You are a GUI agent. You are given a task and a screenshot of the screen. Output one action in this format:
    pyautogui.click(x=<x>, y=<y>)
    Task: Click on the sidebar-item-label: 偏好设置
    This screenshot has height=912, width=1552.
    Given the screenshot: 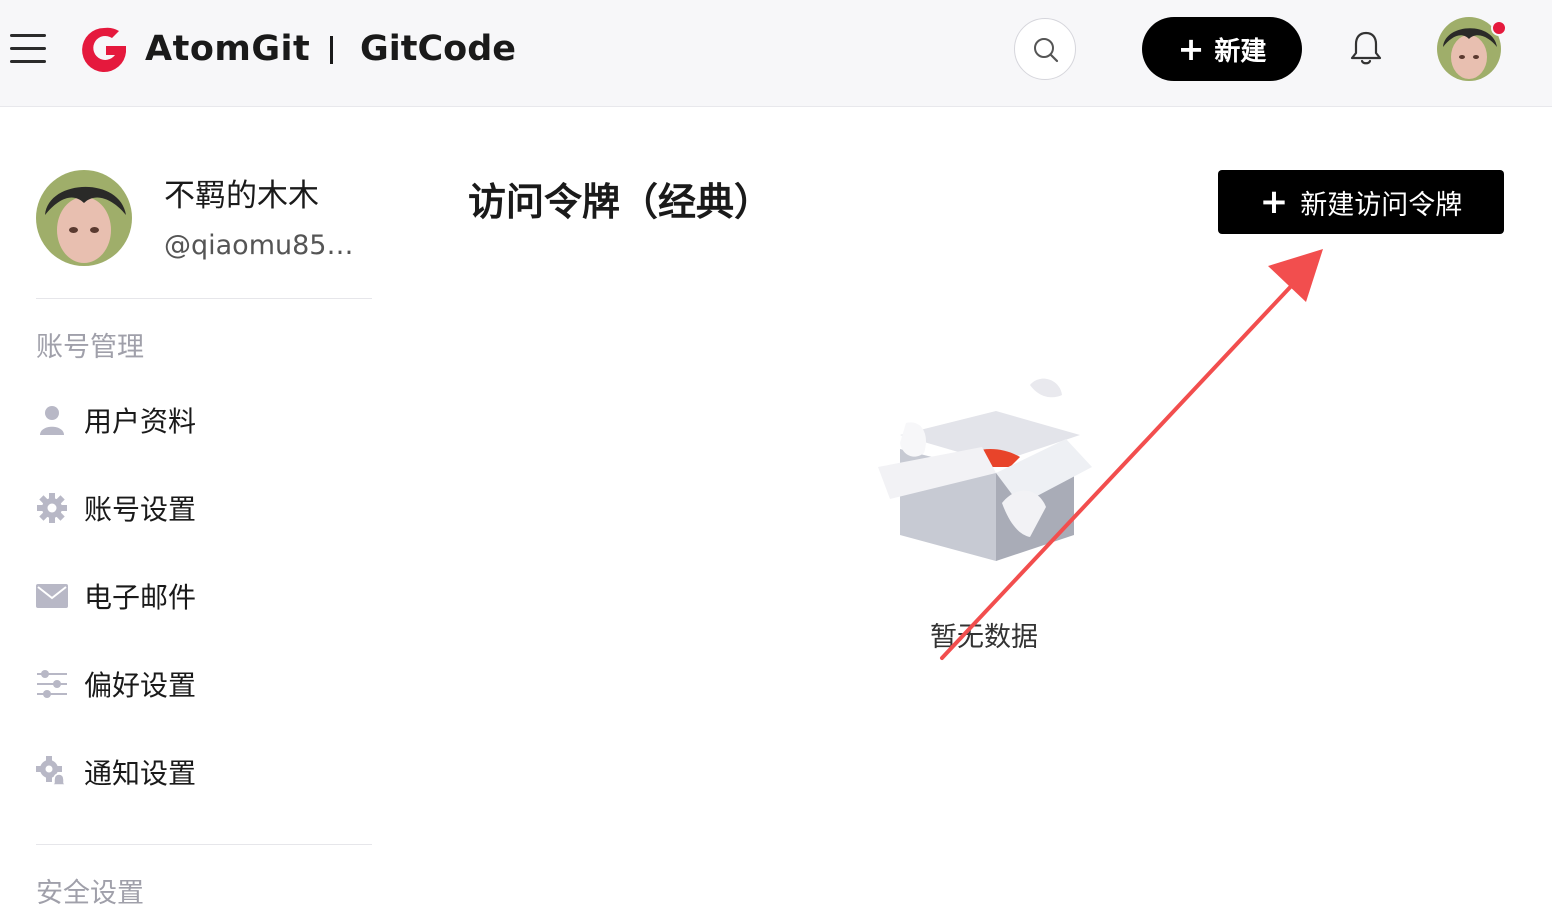 What is the action you would take?
    pyautogui.click(x=140, y=685)
    